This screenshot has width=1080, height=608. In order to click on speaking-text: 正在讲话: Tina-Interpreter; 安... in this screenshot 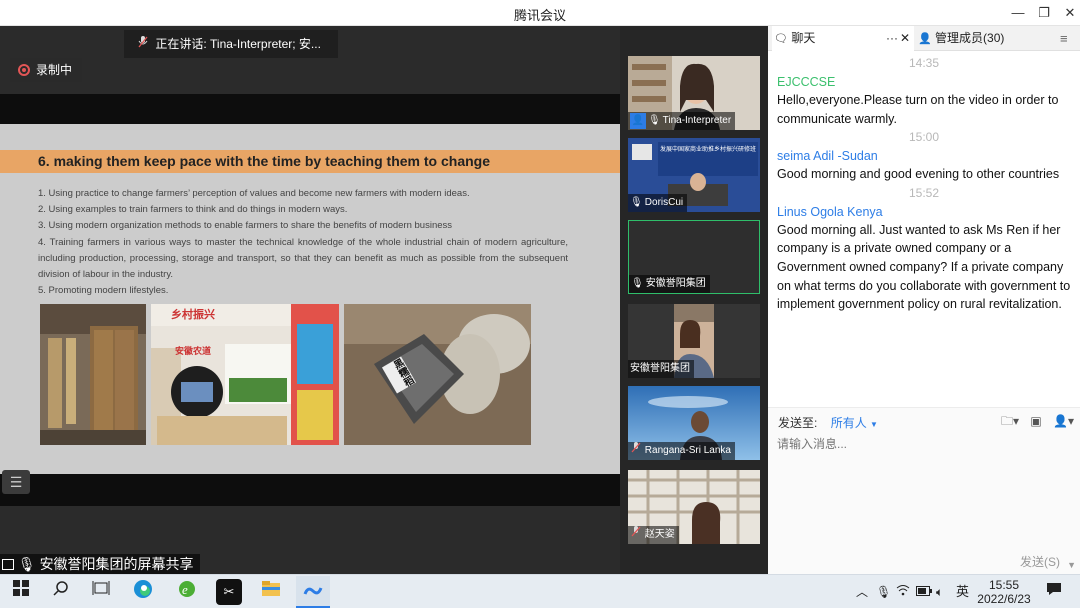, I will do `click(238, 44)`.